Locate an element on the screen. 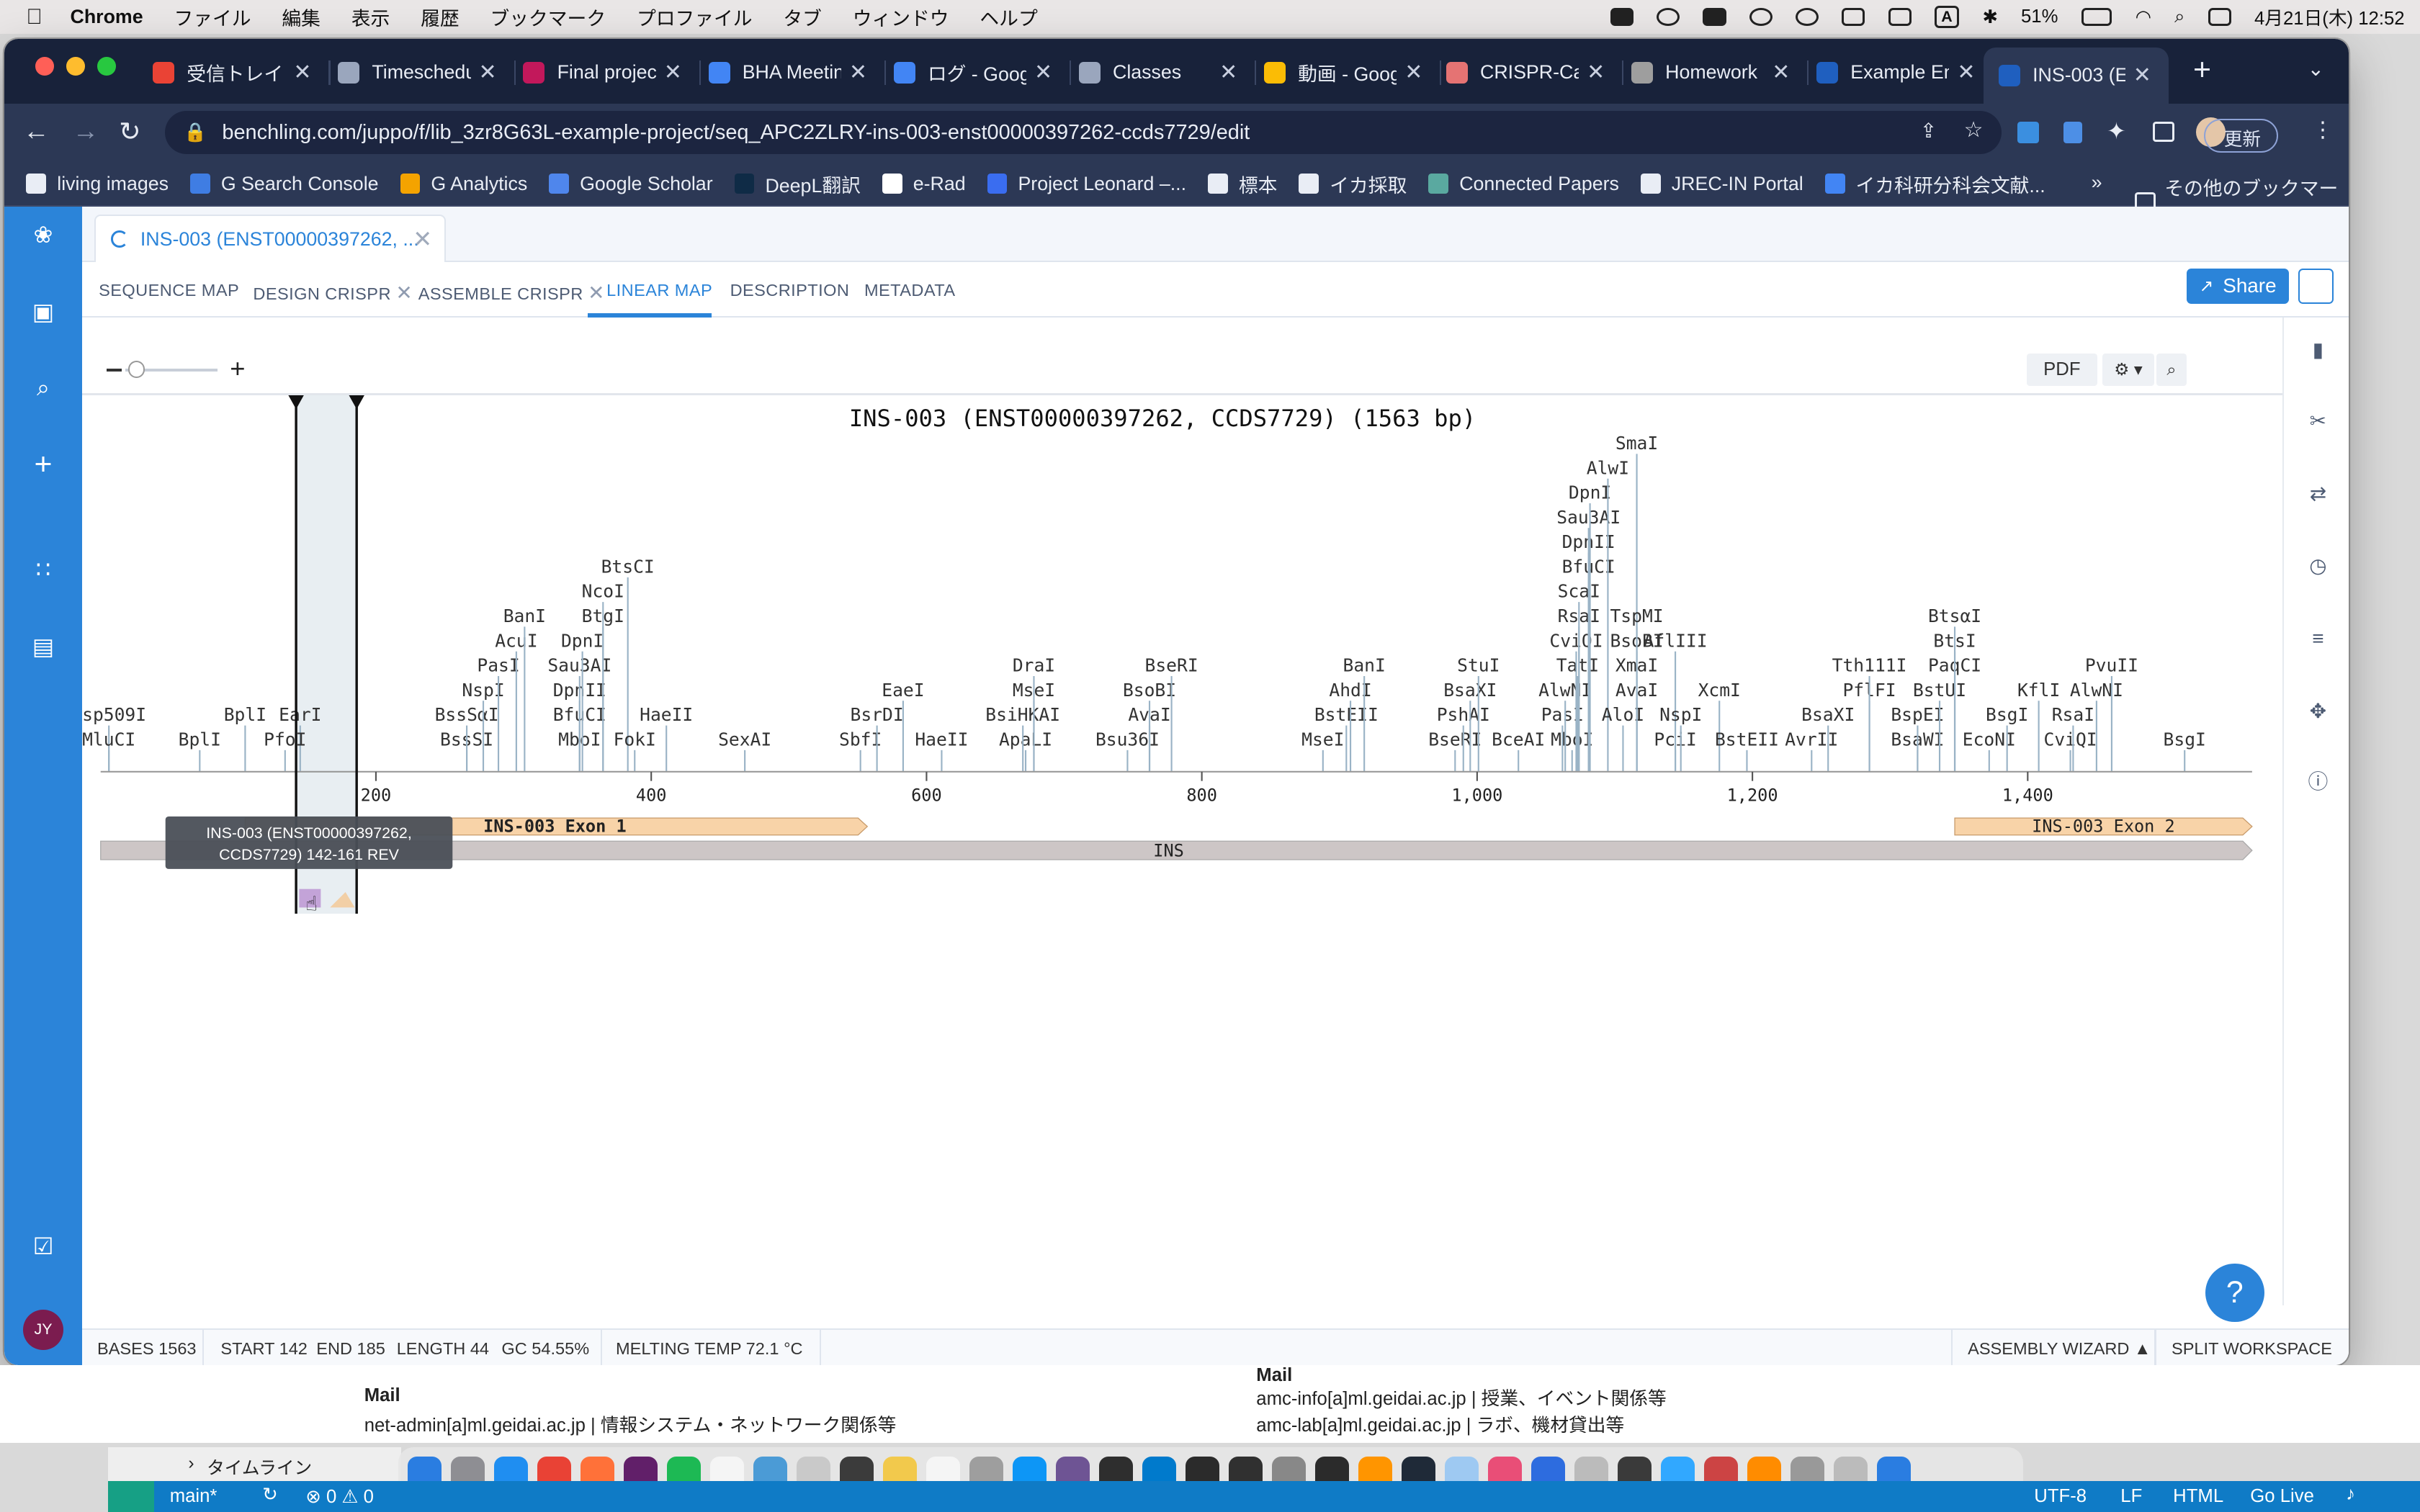  bookmarks-overflow-button: » is located at coordinates (2097, 182).